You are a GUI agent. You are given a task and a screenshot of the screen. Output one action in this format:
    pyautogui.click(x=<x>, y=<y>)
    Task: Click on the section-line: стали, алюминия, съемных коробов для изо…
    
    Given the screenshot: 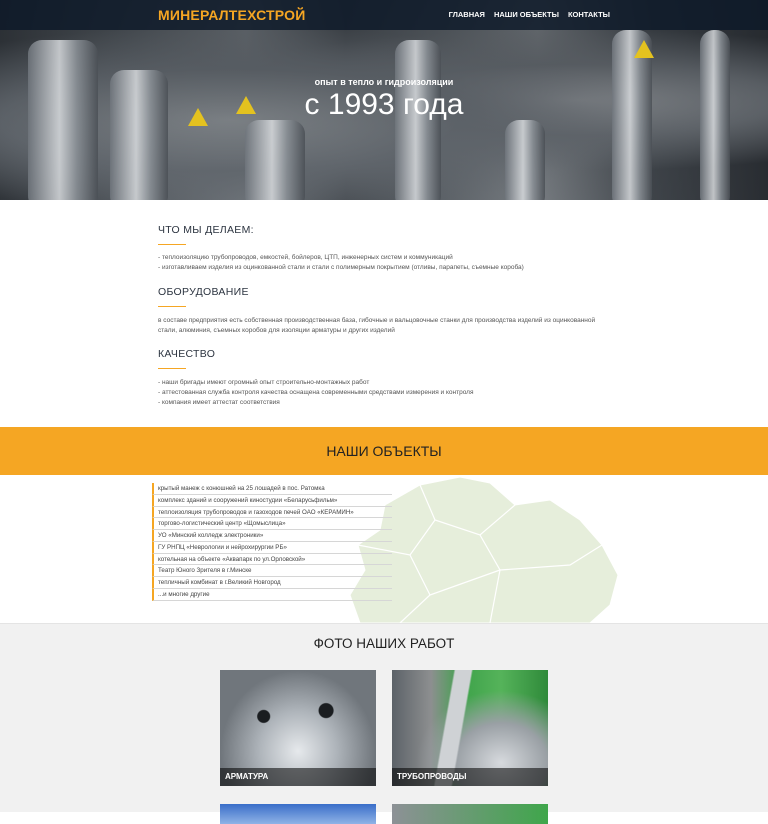 What is the action you would take?
    pyautogui.click(x=276, y=330)
    